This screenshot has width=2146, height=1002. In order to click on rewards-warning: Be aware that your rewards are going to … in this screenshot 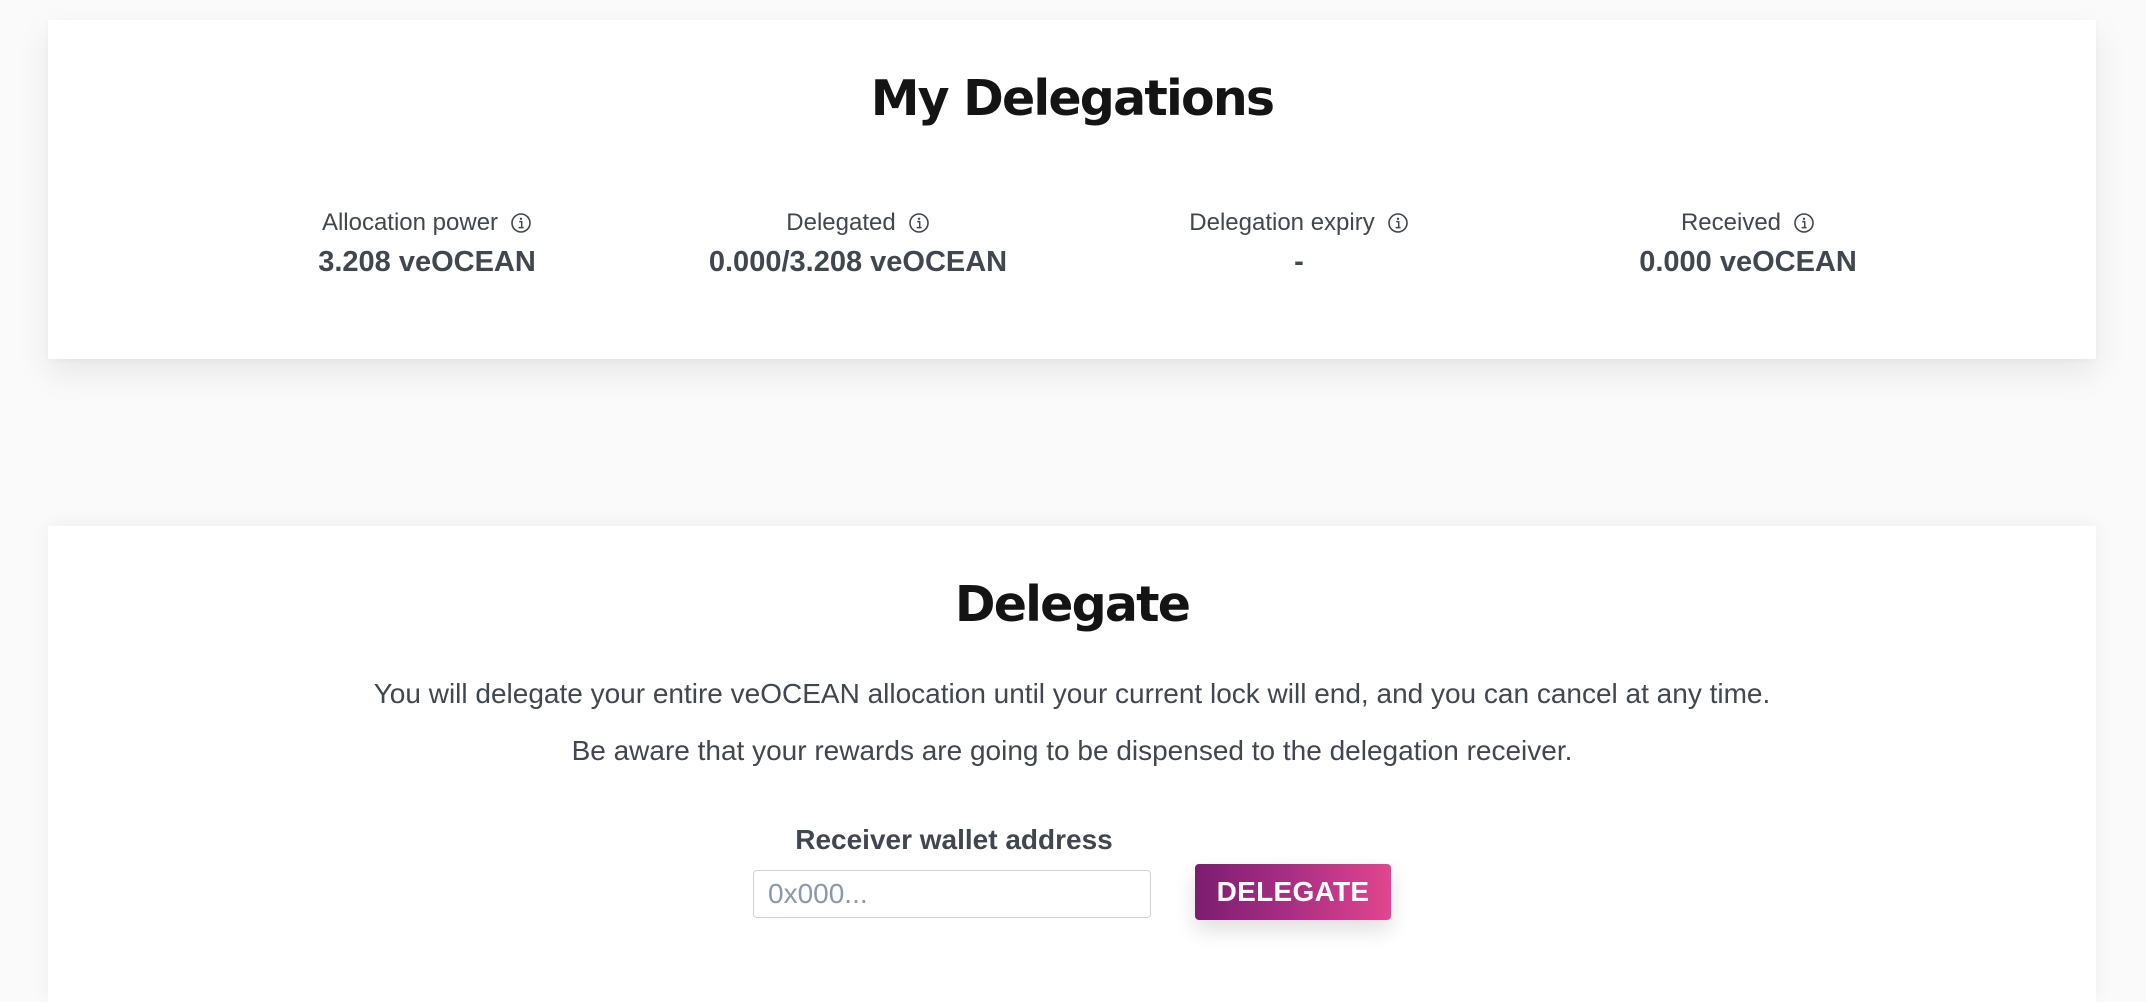, I will do `click(1072, 750)`.